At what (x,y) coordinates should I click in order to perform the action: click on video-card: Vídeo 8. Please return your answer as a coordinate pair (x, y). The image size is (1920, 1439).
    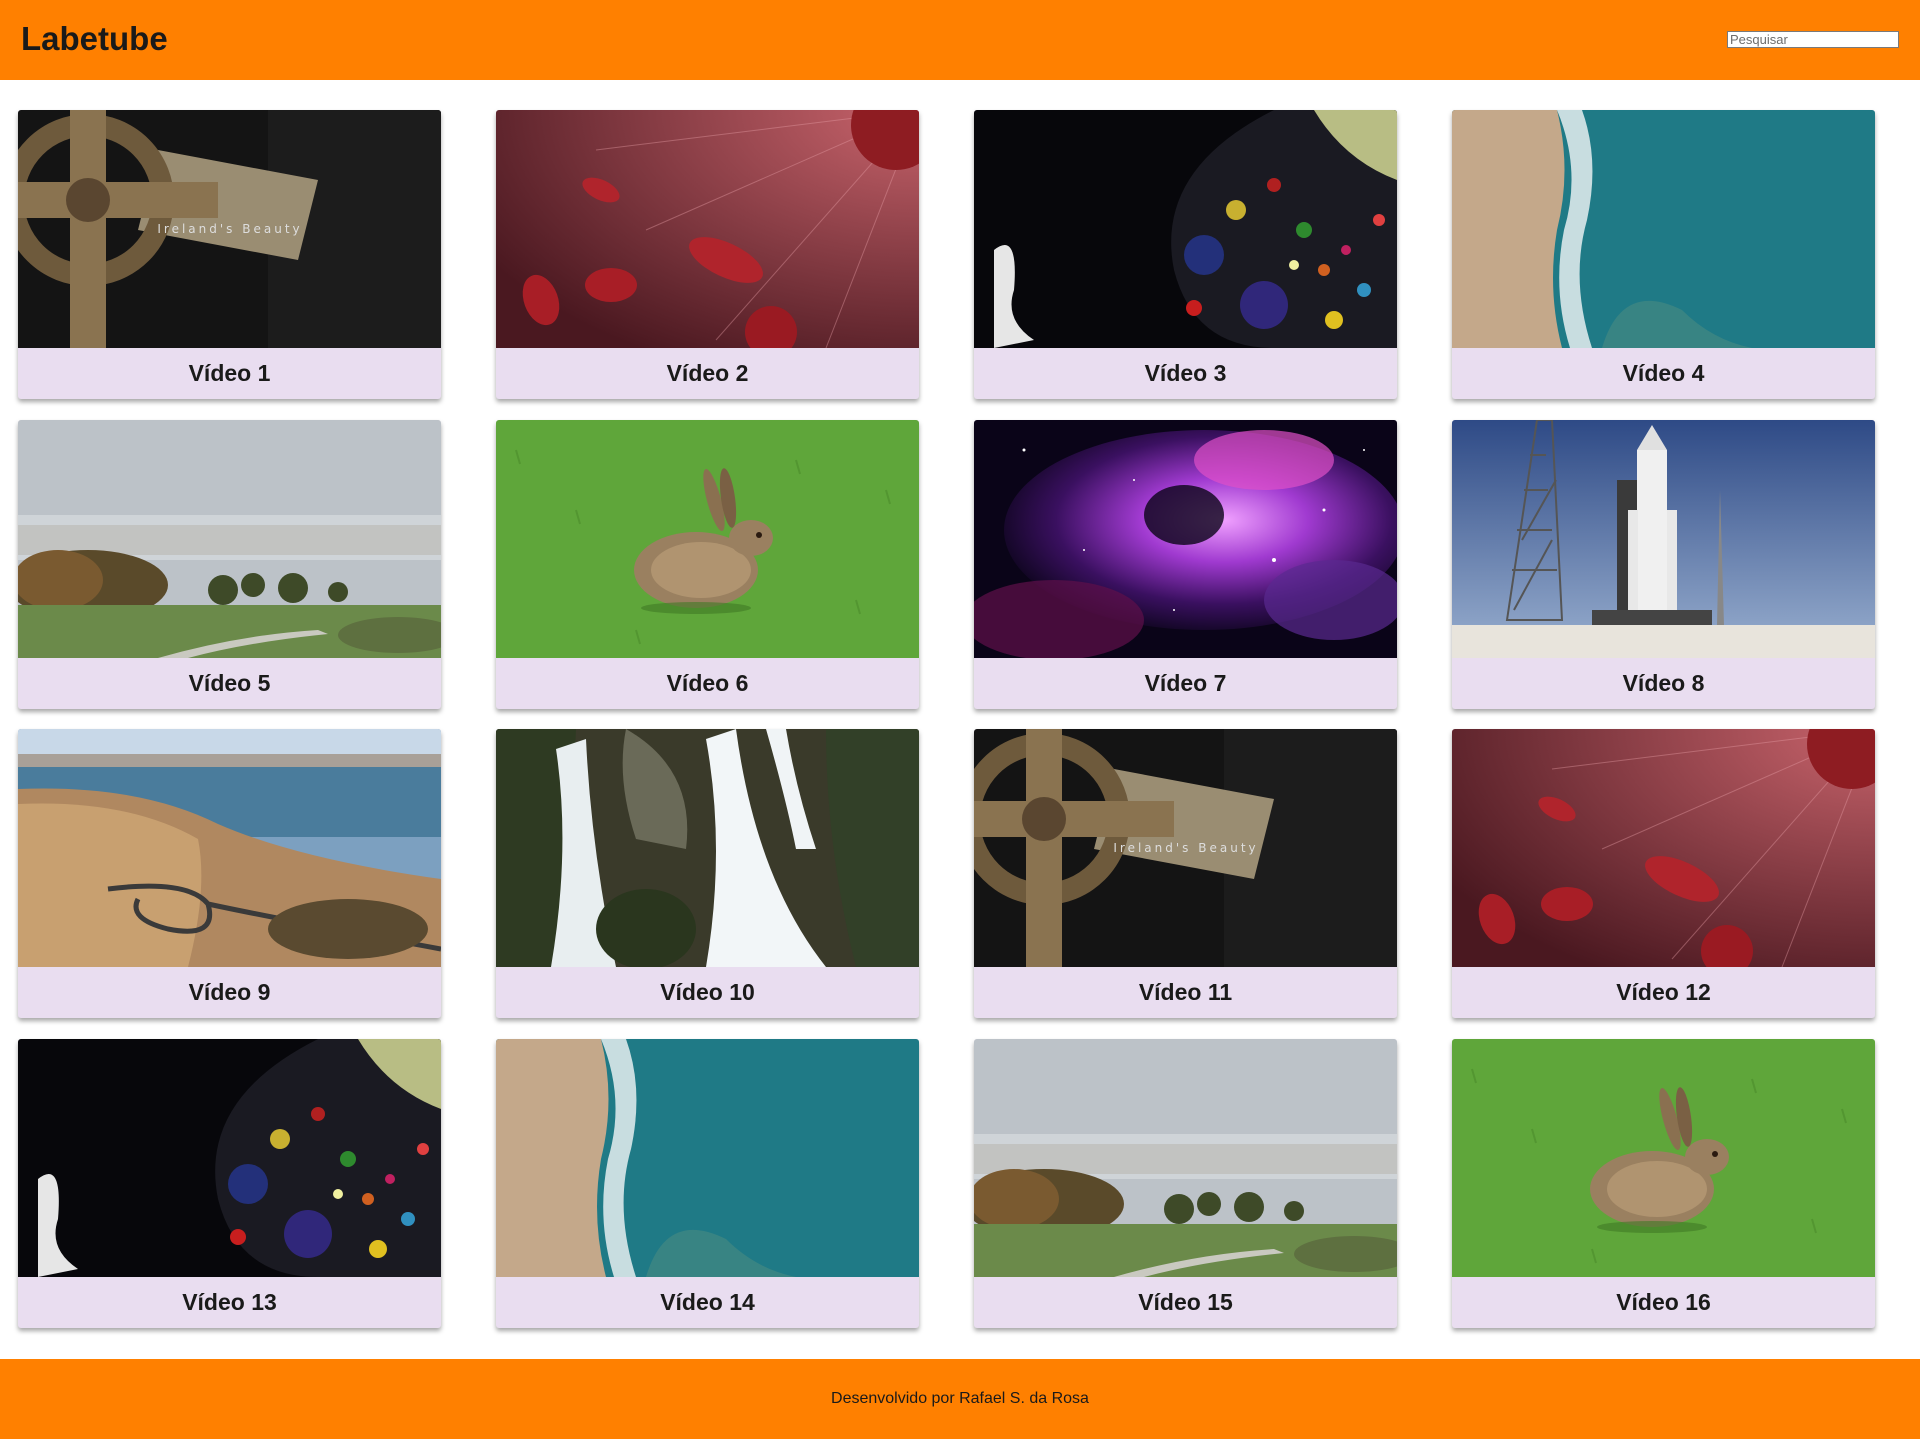
    Looking at the image, I should click on (1663, 564).